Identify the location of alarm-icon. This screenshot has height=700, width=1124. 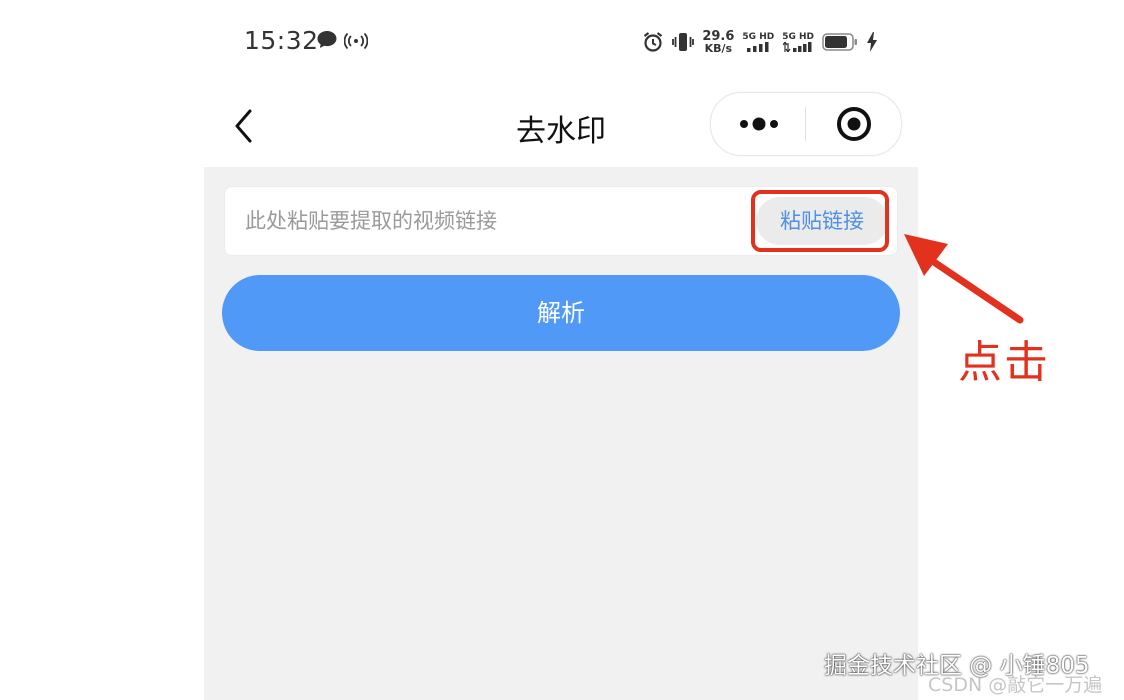
(653, 42).